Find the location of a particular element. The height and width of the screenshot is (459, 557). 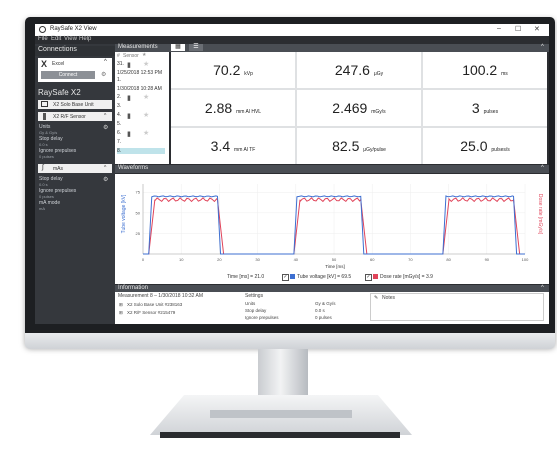

y-axis-label-left: Tube voltage [kV] is located at coordinates (124, 213).